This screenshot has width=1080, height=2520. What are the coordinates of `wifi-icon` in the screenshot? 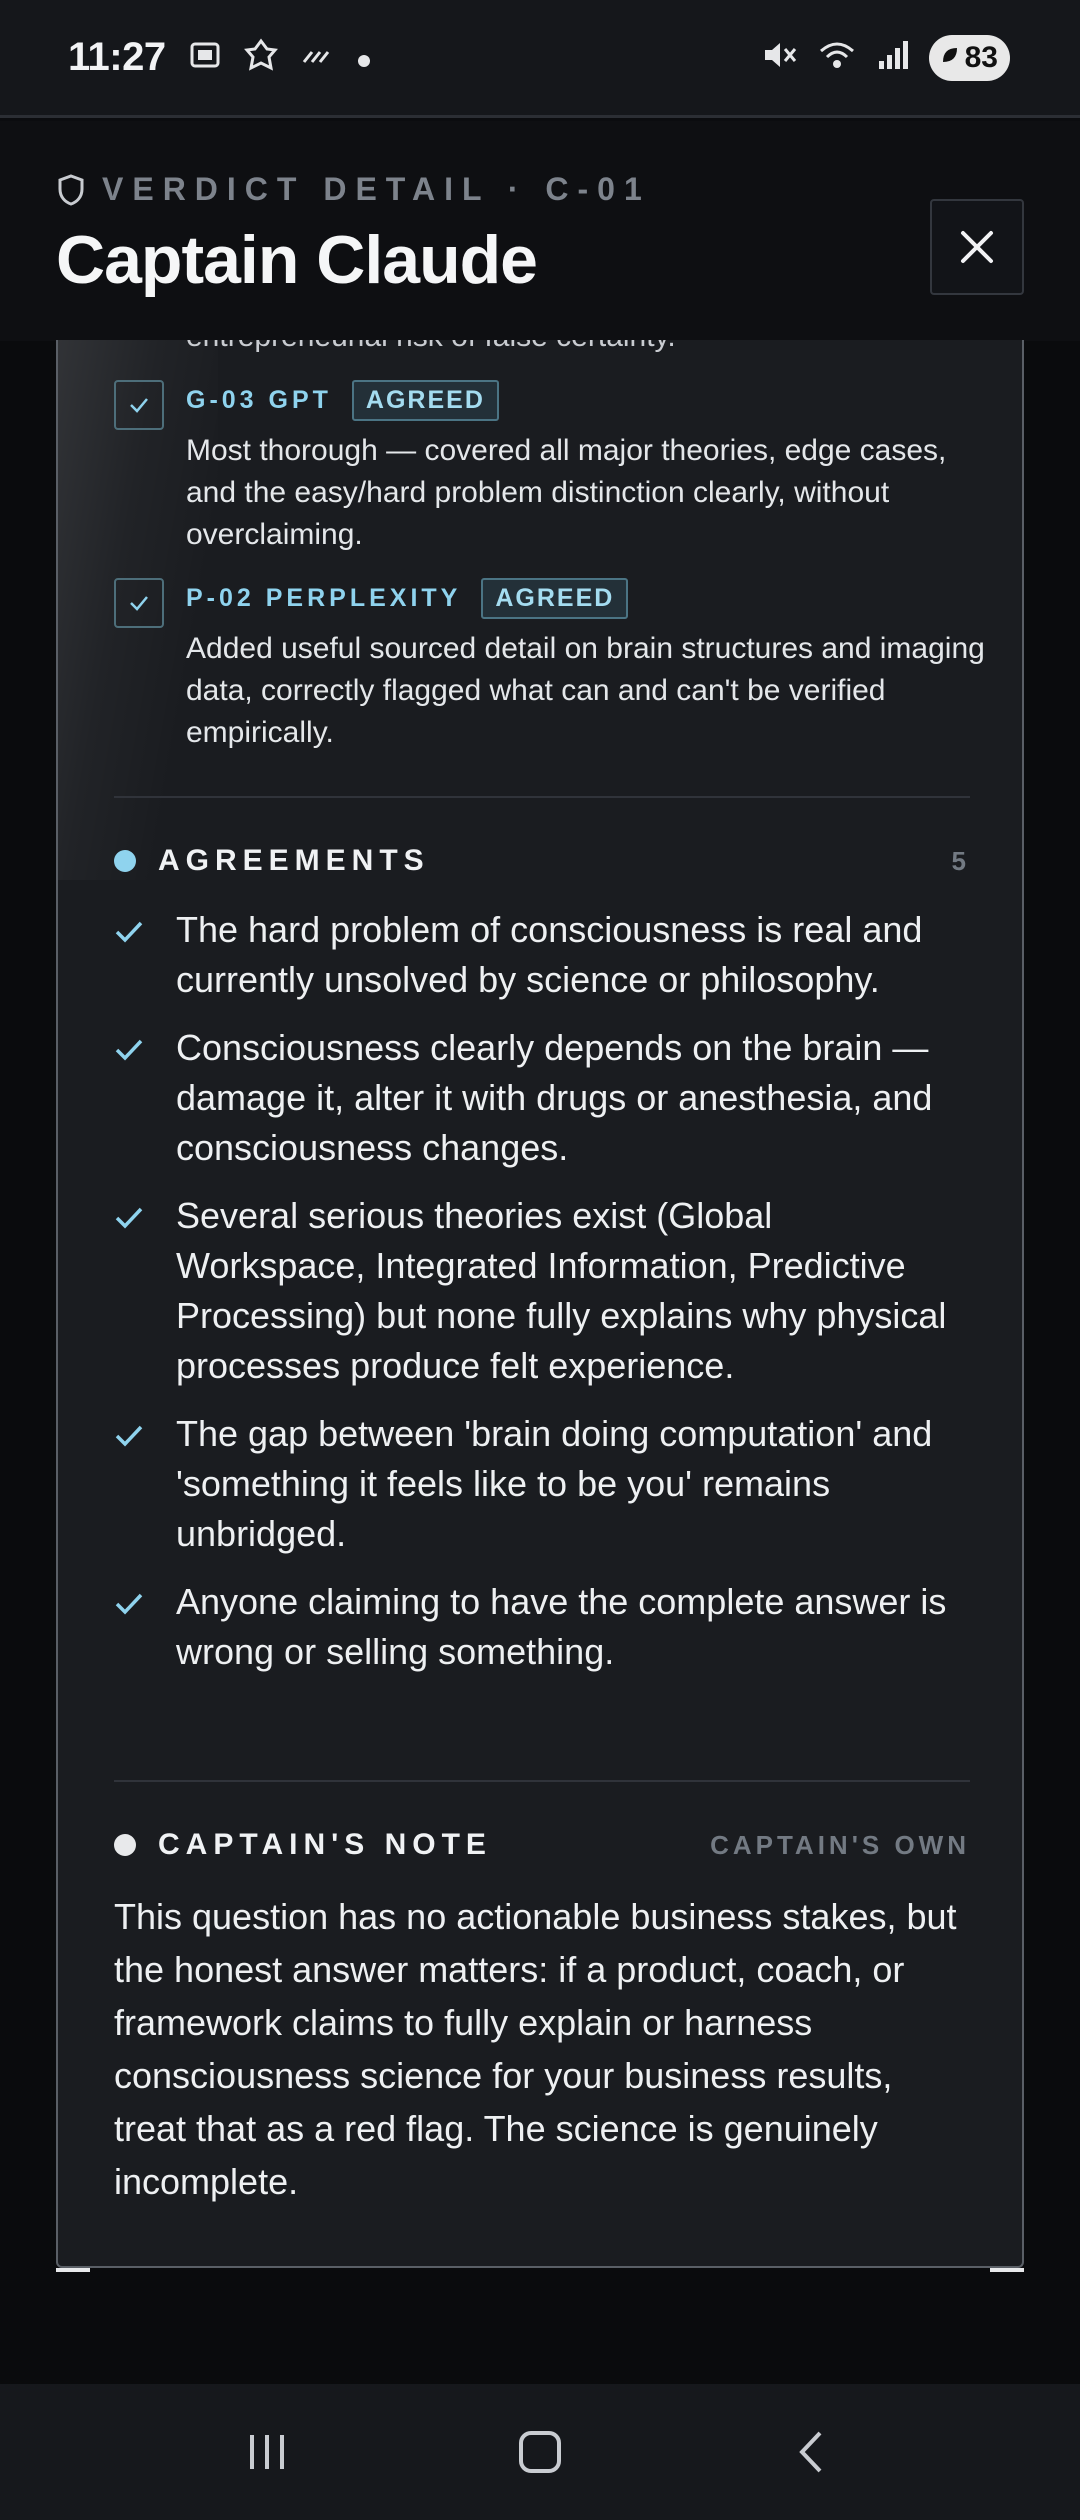 It's located at (837, 58).